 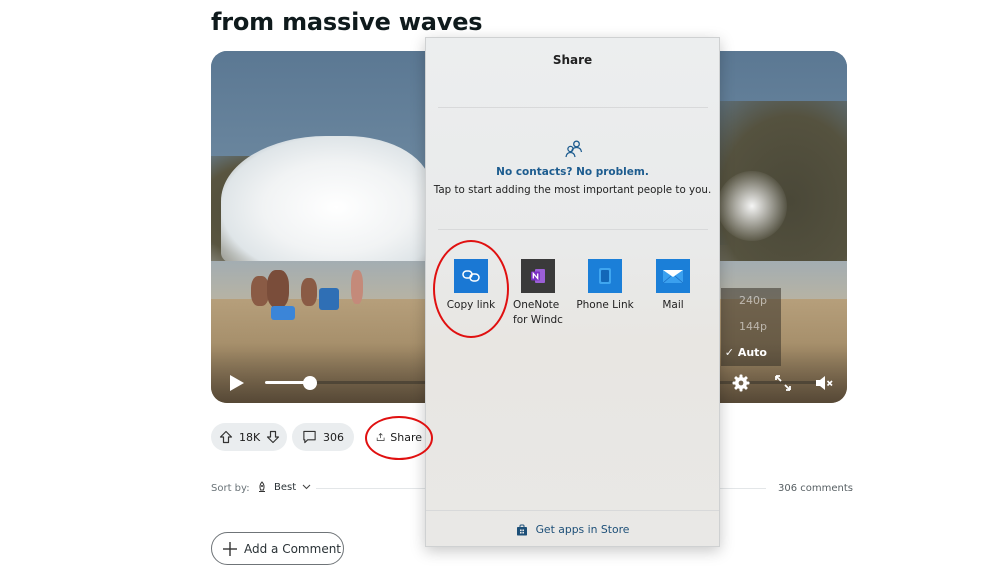 I want to click on mute-icon, so click(x=824, y=383).